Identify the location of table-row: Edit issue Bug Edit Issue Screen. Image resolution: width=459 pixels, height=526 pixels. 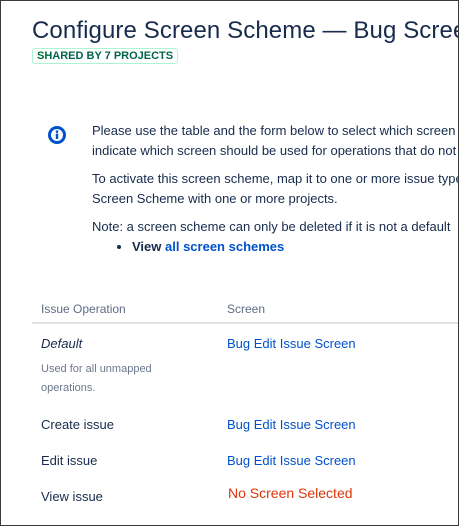
(245, 465).